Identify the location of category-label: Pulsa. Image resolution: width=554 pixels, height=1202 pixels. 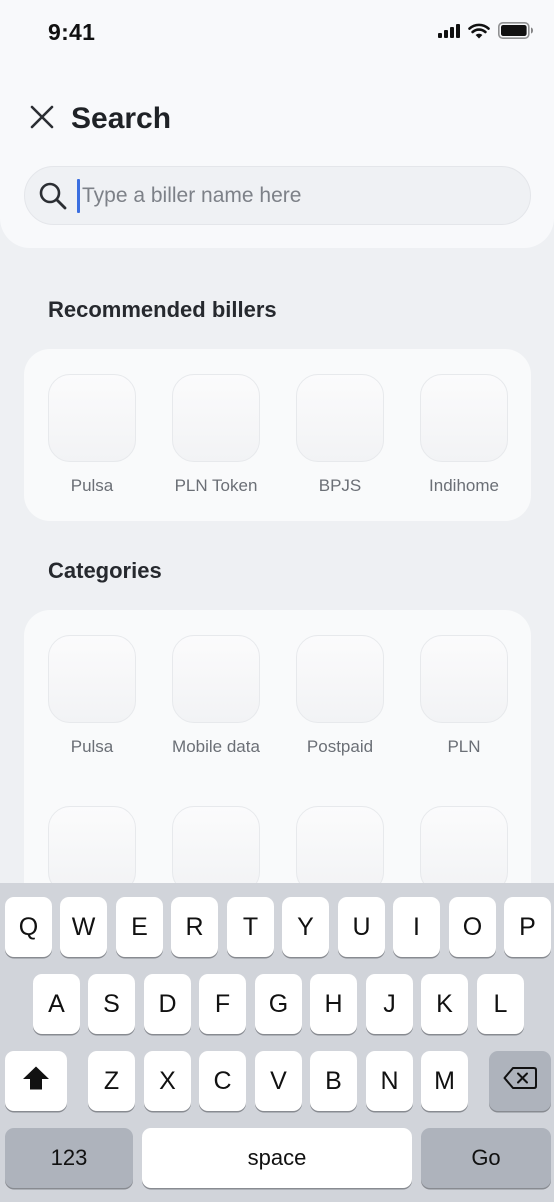
(92, 746).